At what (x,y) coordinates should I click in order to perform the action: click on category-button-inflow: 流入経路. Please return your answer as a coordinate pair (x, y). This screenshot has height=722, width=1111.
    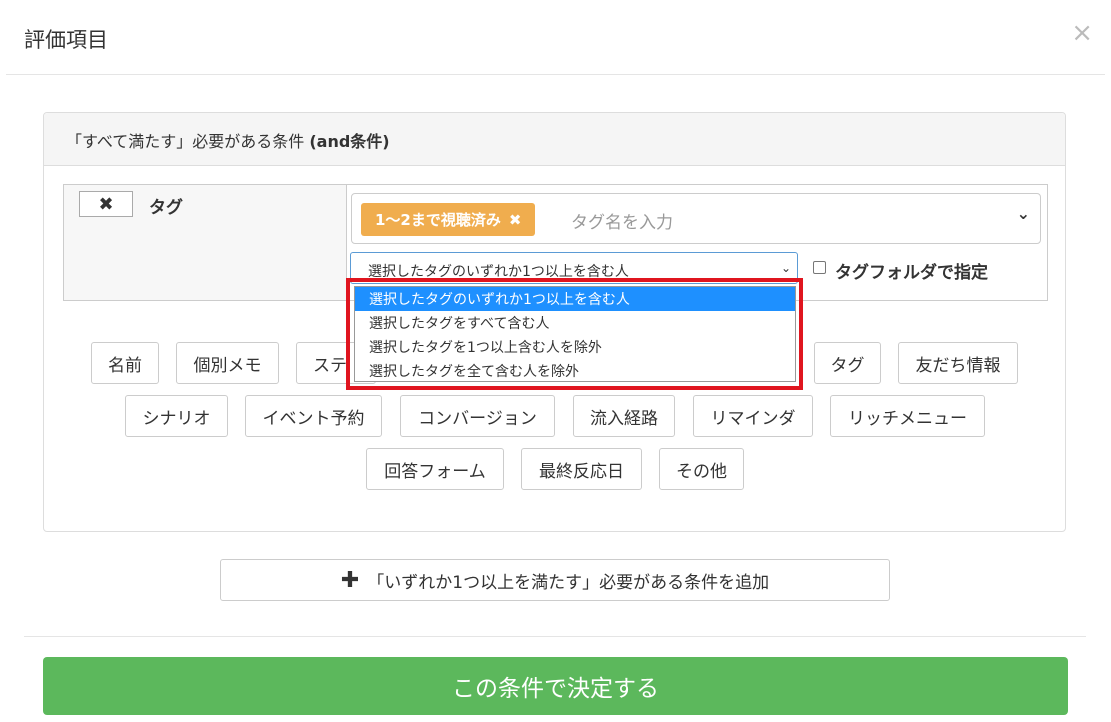
    Looking at the image, I should click on (624, 416).